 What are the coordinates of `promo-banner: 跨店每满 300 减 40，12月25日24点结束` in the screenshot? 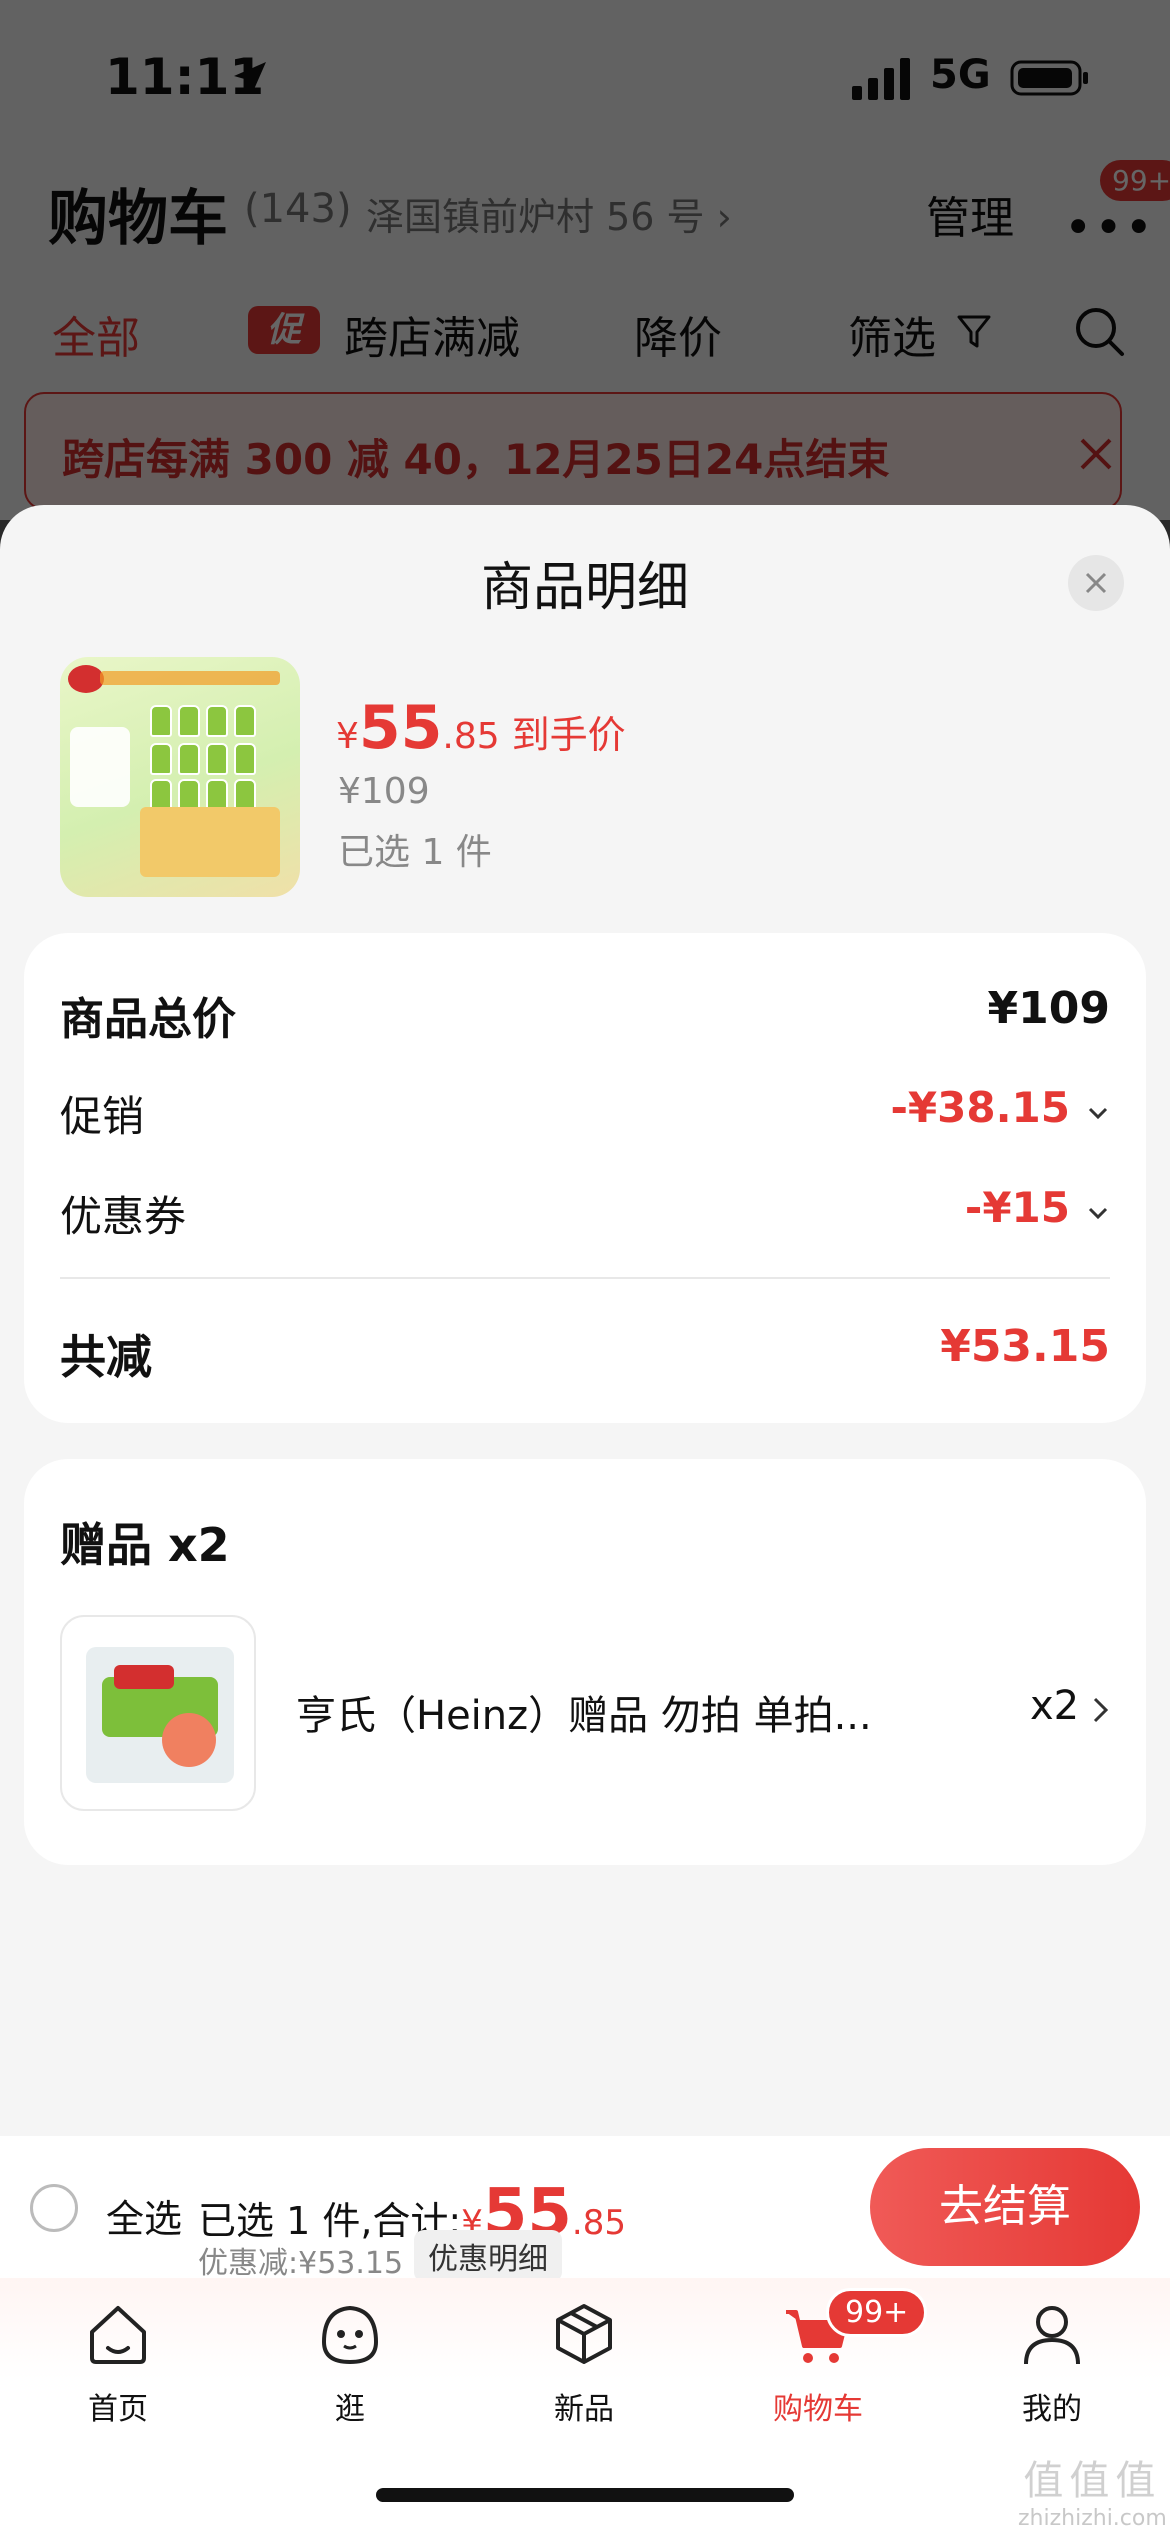 It's located at (573, 451).